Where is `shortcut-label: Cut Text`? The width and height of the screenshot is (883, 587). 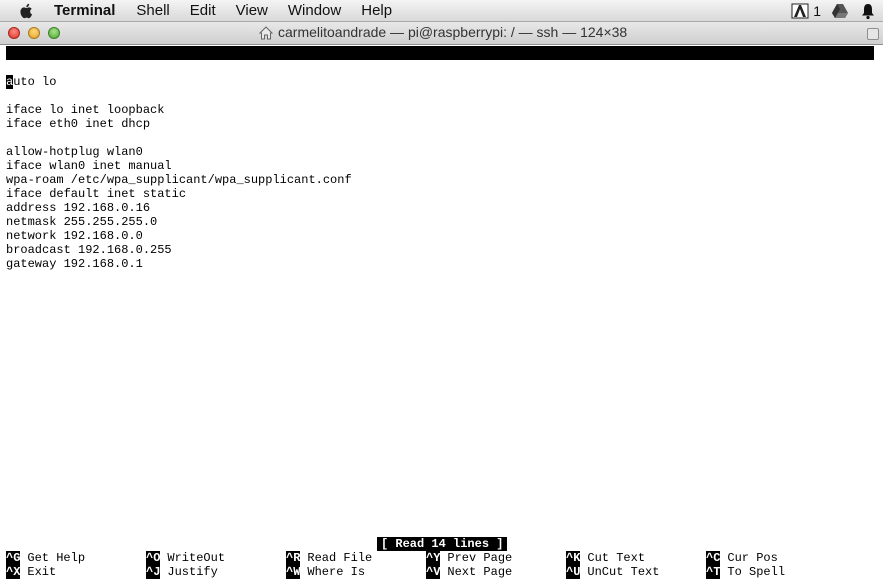
shortcut-label: Cut Text is located at coordinates (616, 558).